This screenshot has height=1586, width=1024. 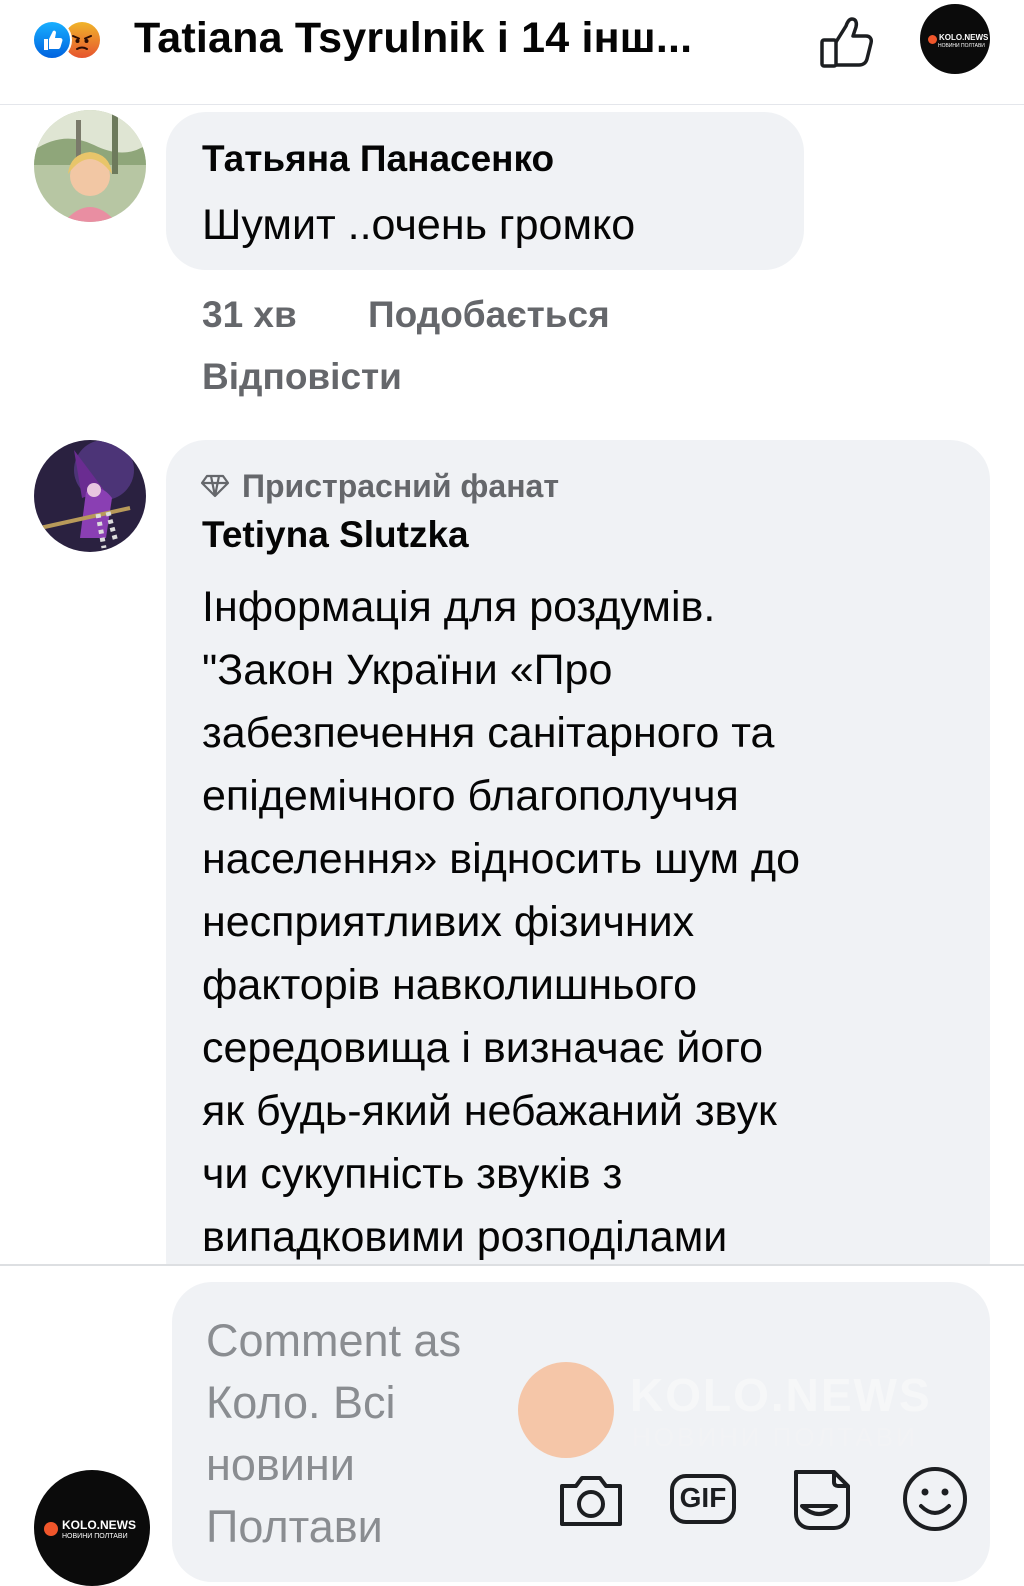 What do you see at coordinates (935, 1499) in the screenshot?
I see `emoji-icon` at bounding box center [935, 1499].